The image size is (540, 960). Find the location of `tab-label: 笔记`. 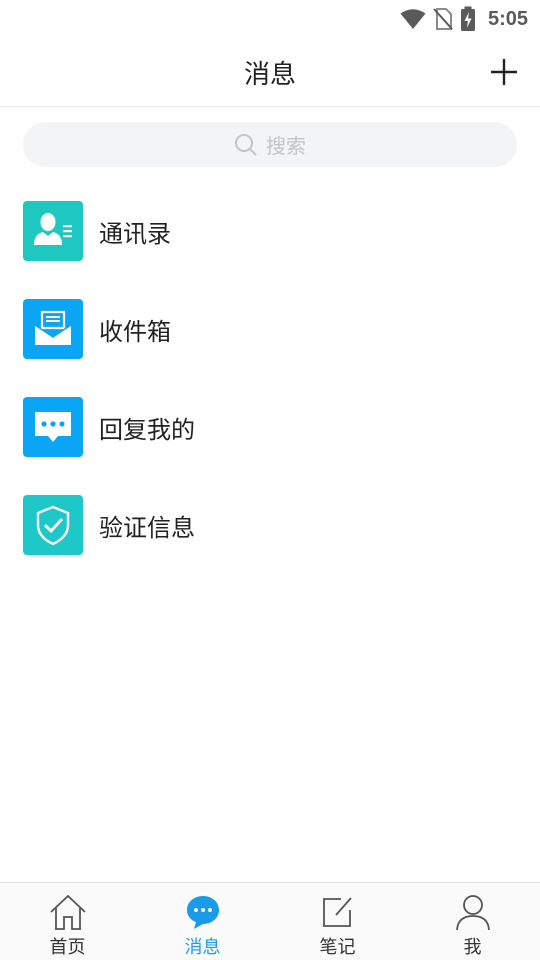

tab-label: 笔记 is located at coordinates (337, 947).